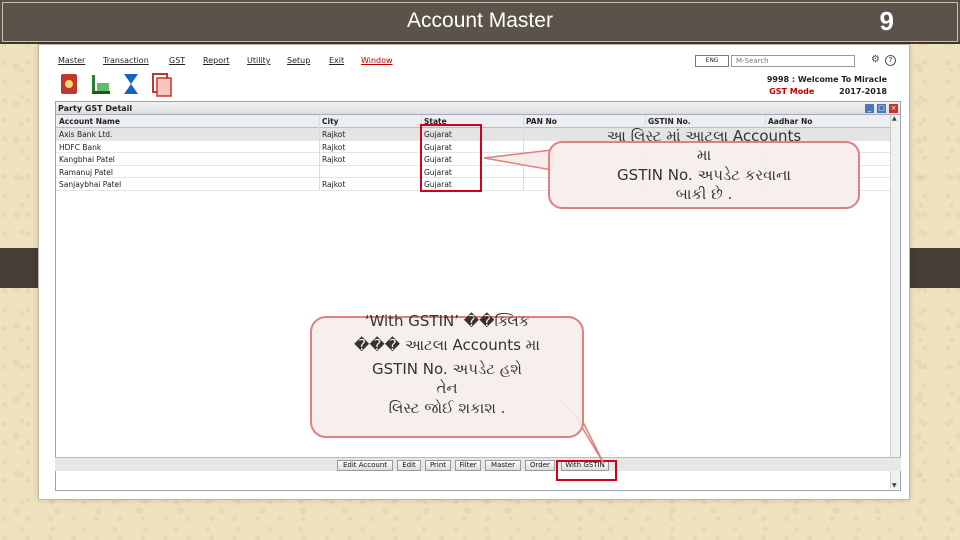 Image resolution: width=960 pixels, height=540 pixels. Describe the element at coordinates (704, 136) in the screenshot. I see `top-callout-line-1: આ લિસ્ટ માં આટલા Accounts` at that location.